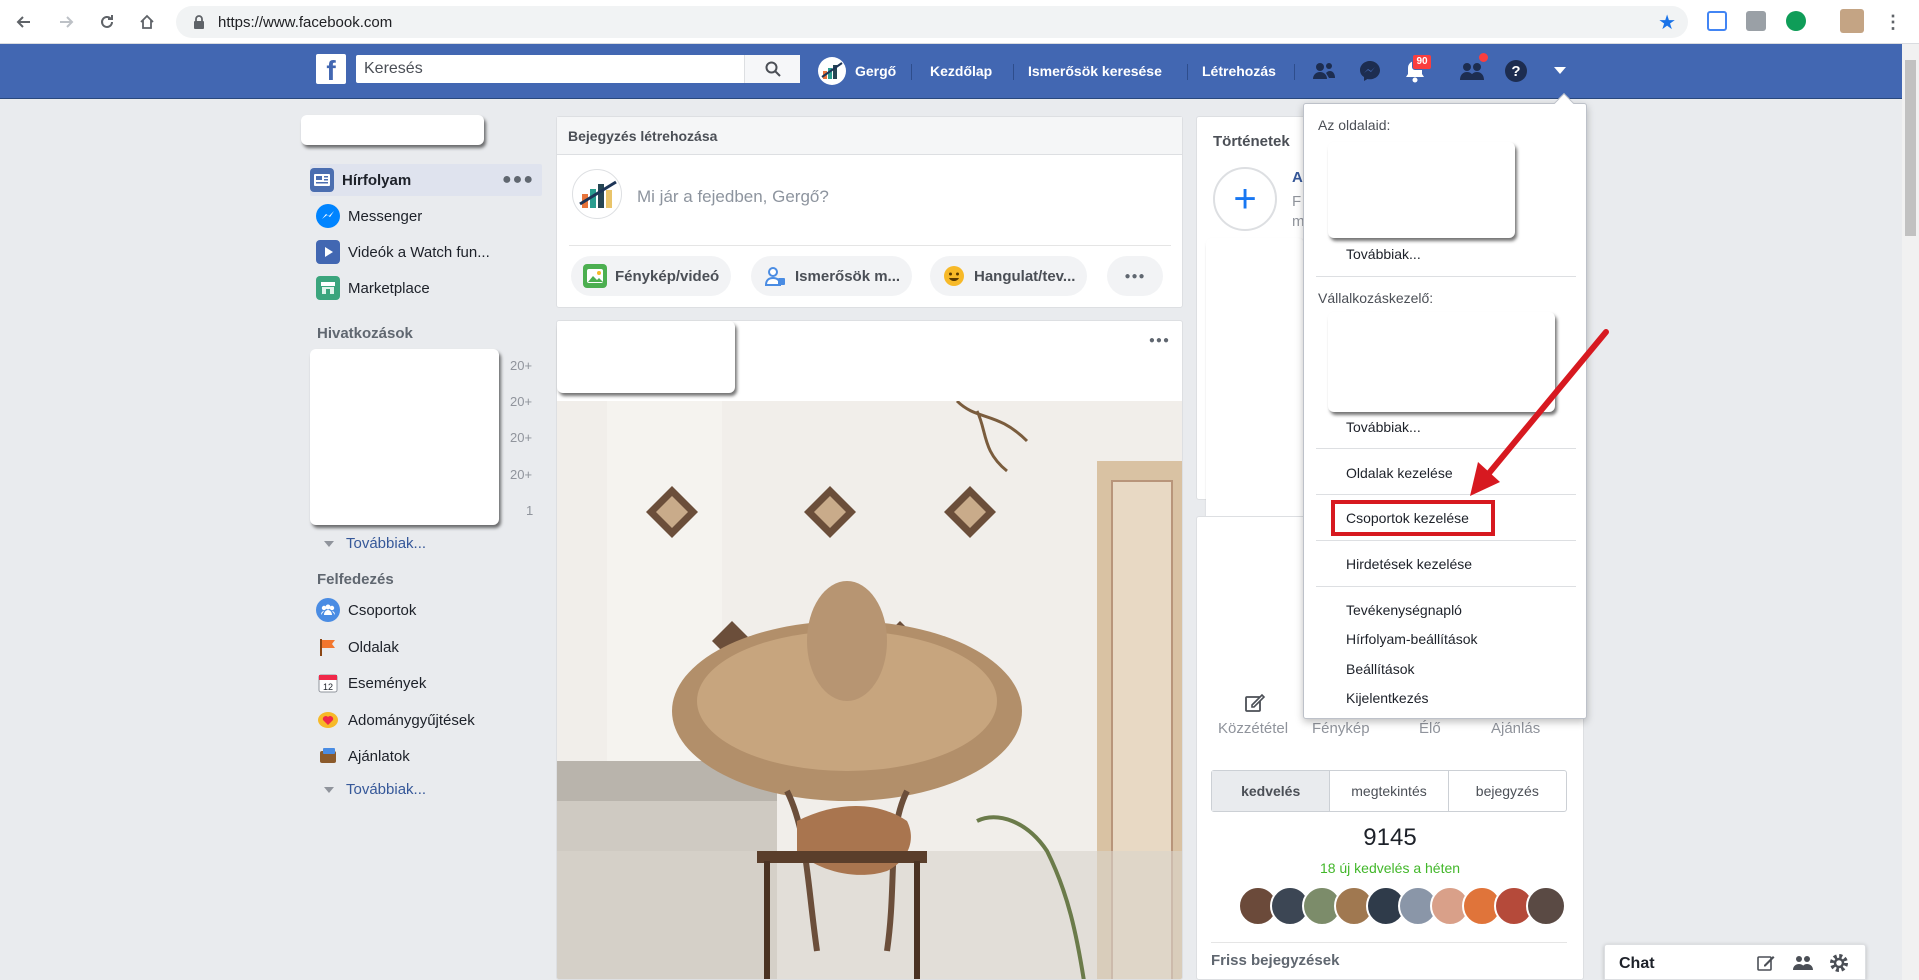 This screenshot has height=980, width=1919. Describe the element at coordinates (1910, 512) in the screenshot. I see `page-scrollbar` at that location.